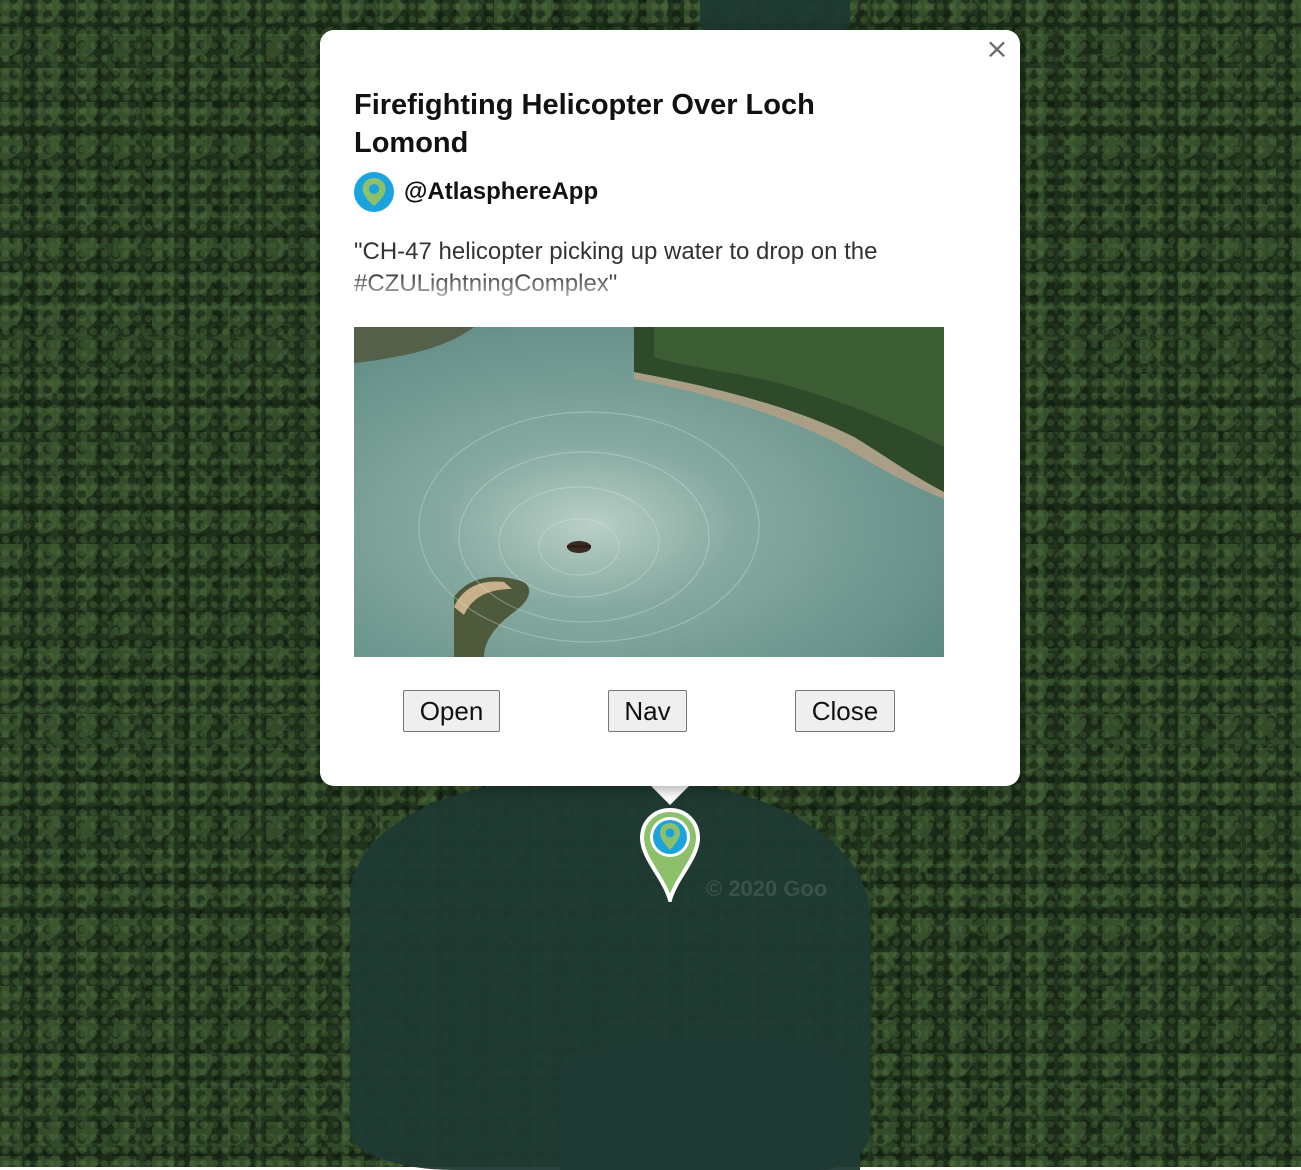 The height and width of the screenshot is (1170, 1301). What do you see at coordinates (767, 888) in the screenshot?
I see `map-attribution-watermark: © 2020 Goo` at bounding box center [767, 888].